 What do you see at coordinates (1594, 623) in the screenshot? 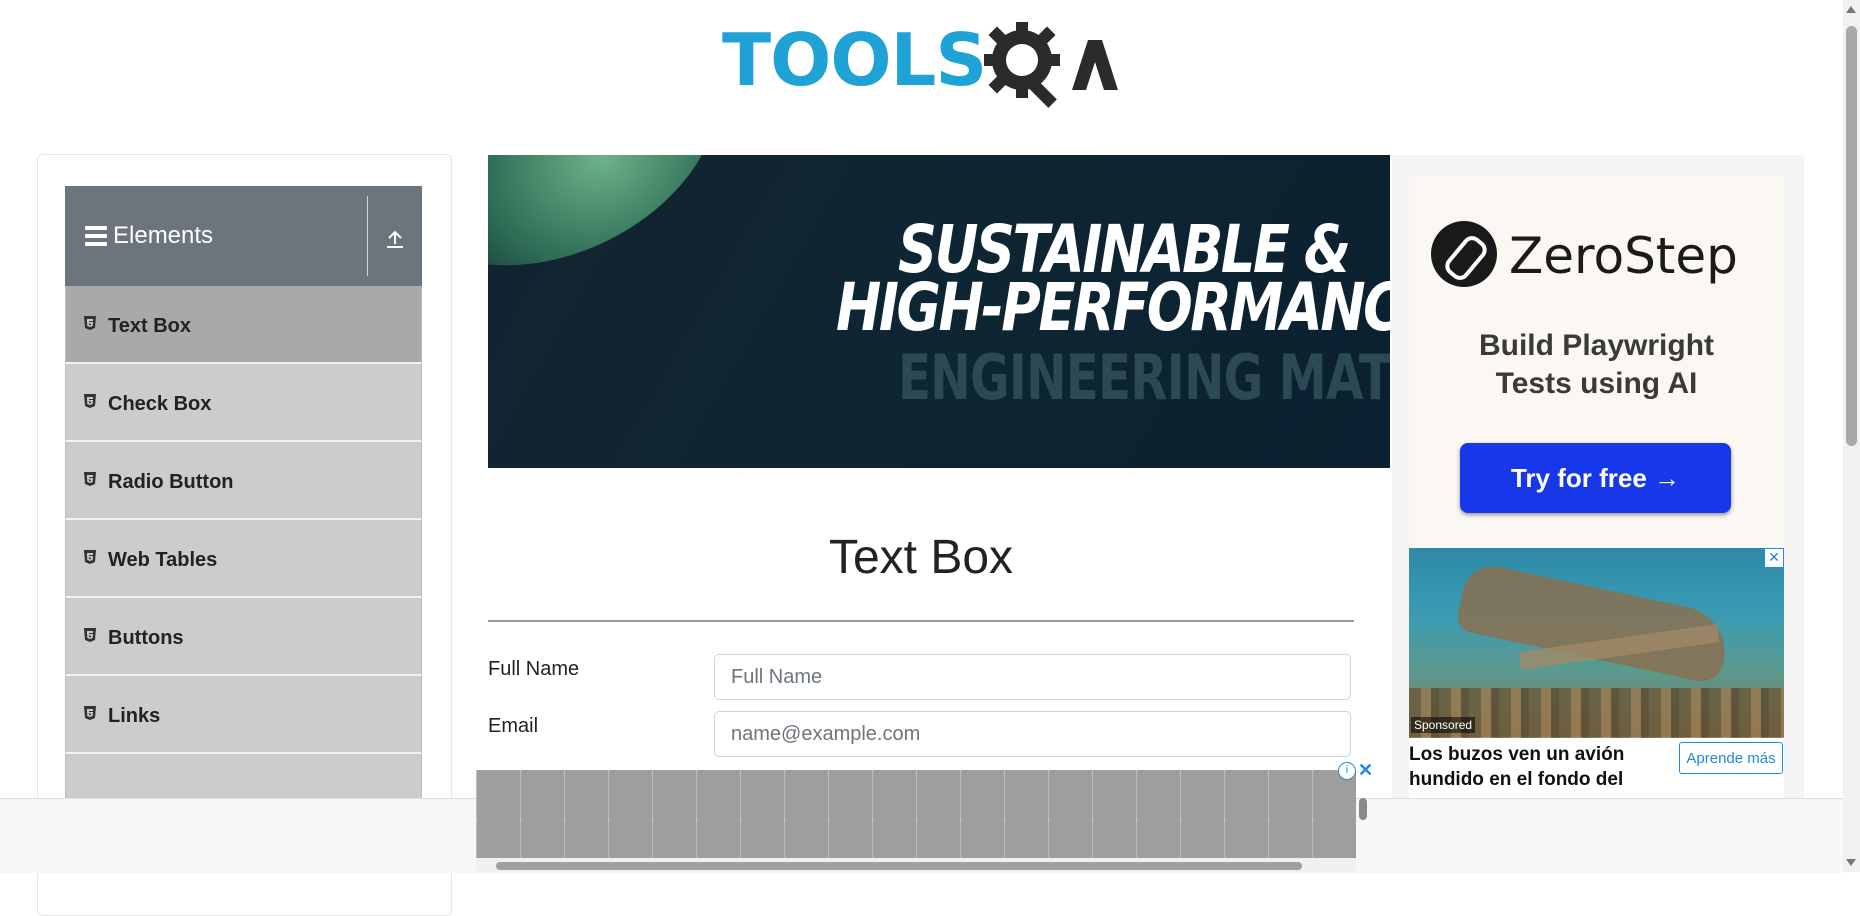
I see `plane-shape` at bounding box center [1594, 623].